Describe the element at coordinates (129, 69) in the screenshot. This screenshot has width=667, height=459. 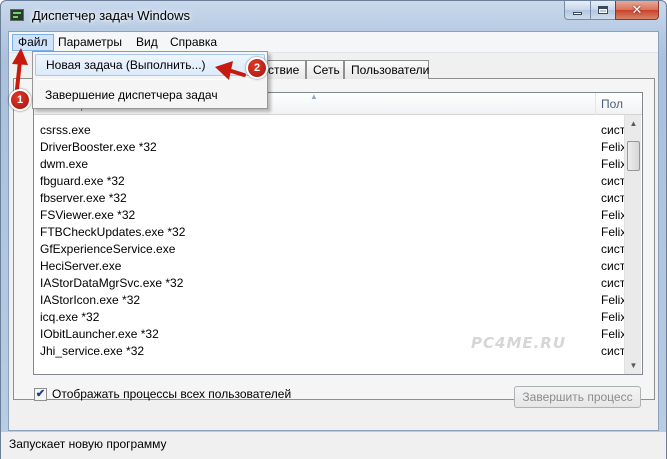
I see `annotation-arrows` at that location.